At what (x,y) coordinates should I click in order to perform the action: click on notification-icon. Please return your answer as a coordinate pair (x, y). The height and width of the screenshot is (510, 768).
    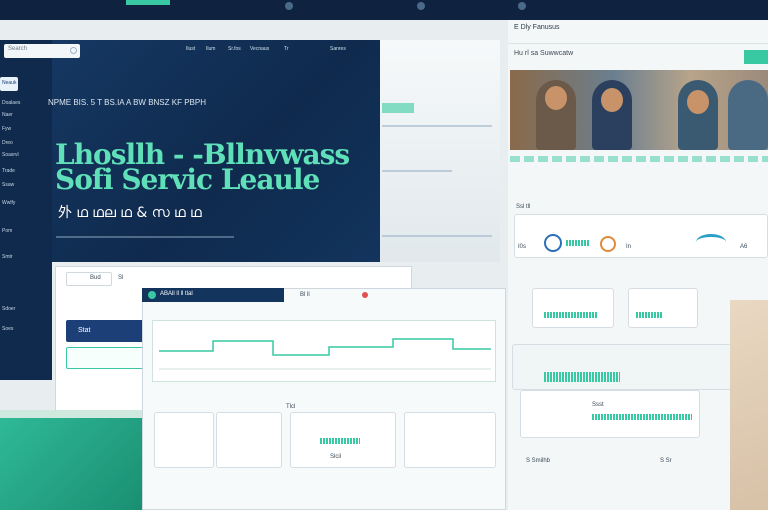
    Looking at the image, I should click on (421, 6).